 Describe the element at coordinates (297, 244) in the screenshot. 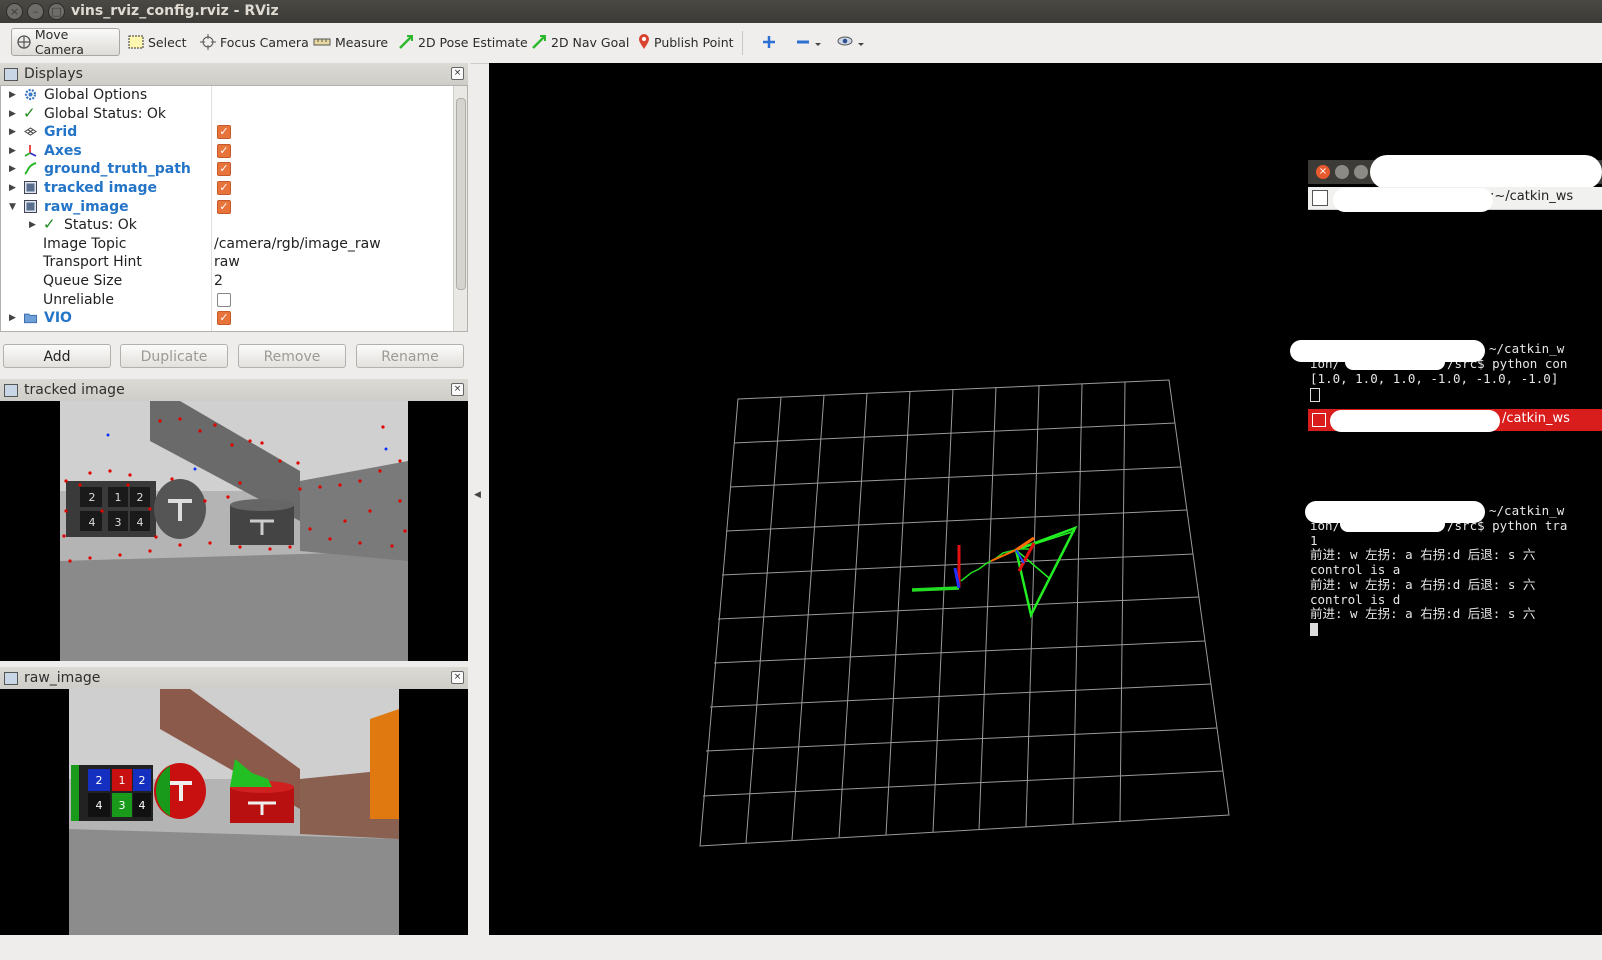

I see `tree-value: /camera/rgb/image_raw` at that location.